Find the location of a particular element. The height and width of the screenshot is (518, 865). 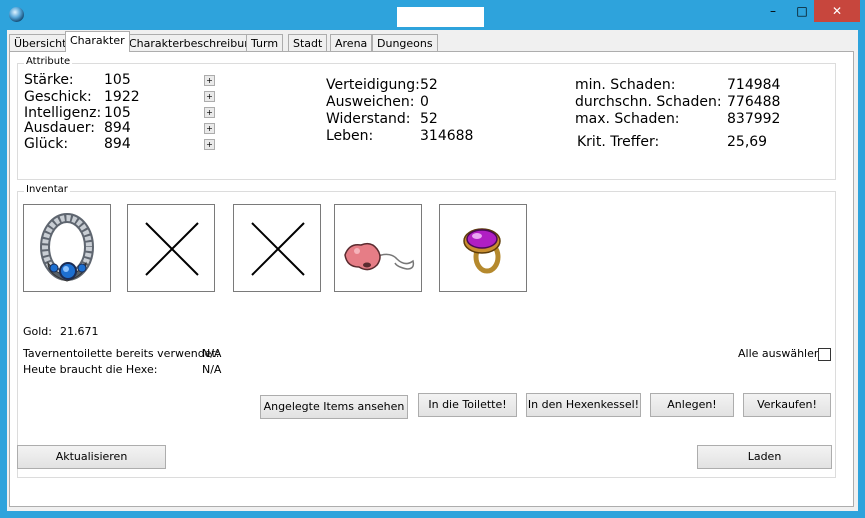

stat-label-staerke: Stärke: is located at coordinates (49, 80).